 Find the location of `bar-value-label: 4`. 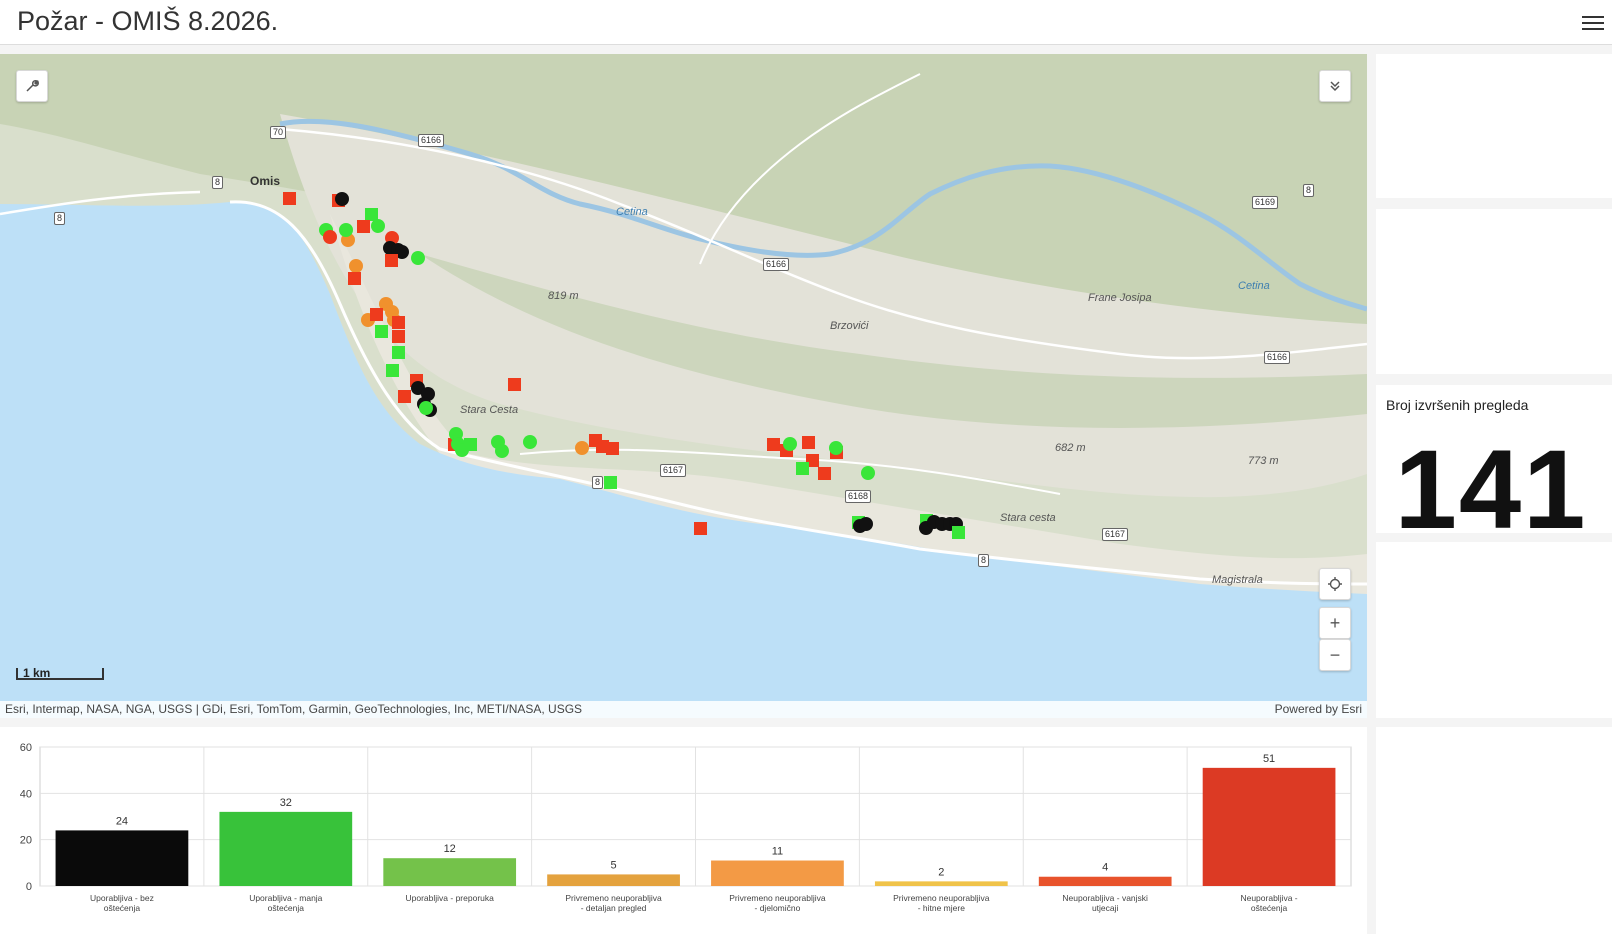

bar-value-label: 4 is located at coordinates (1105, 868).